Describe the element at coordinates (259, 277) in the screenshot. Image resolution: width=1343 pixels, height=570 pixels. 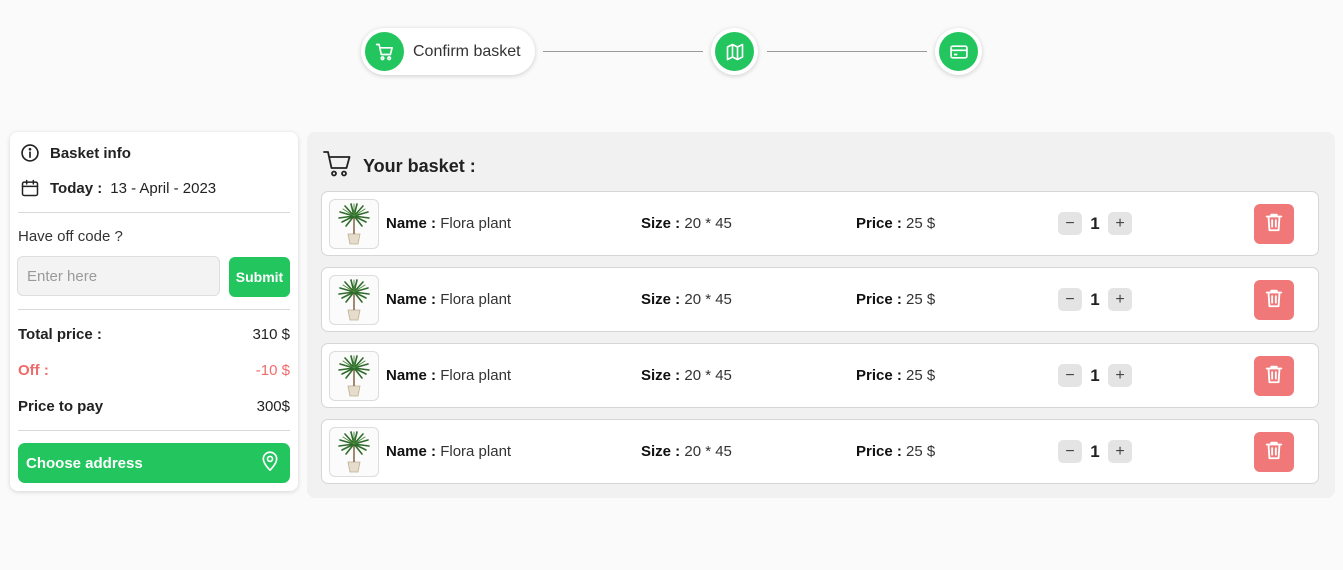
I see `submit-button: Submit` at that location.